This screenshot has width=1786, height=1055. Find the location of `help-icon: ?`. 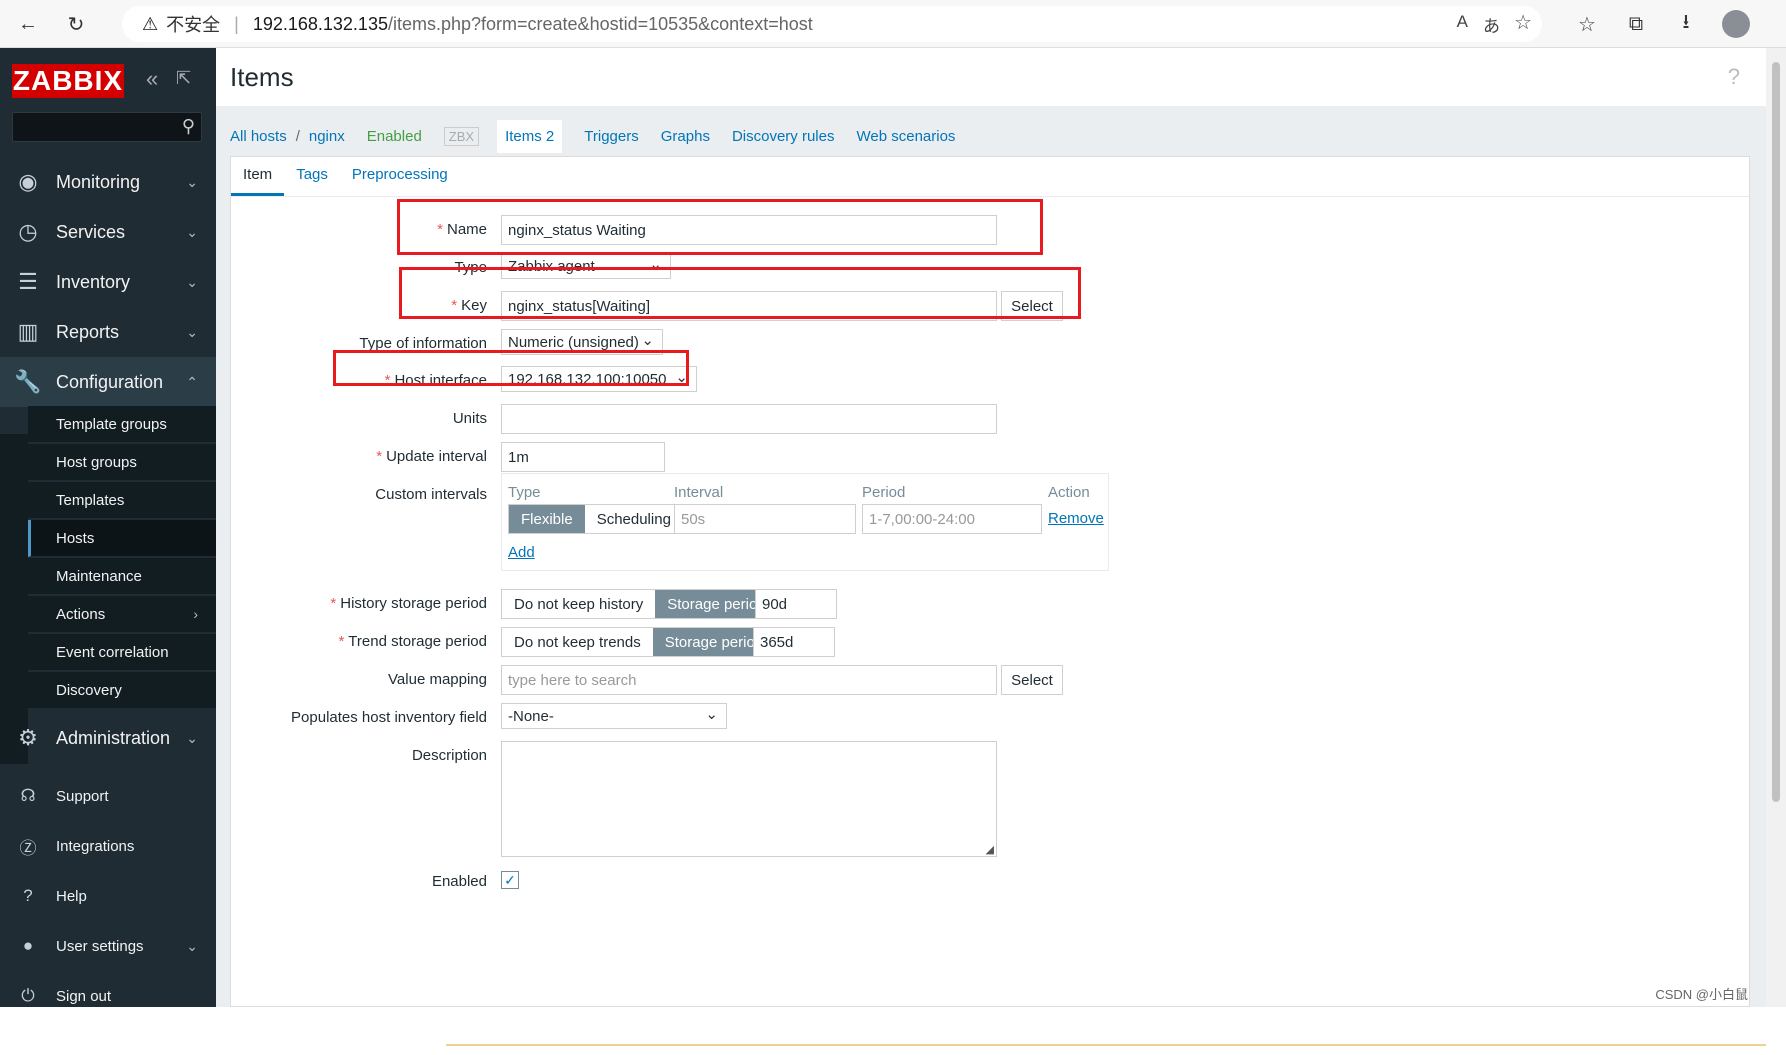

help-icon: ? is located at coordinates (1734, 77).